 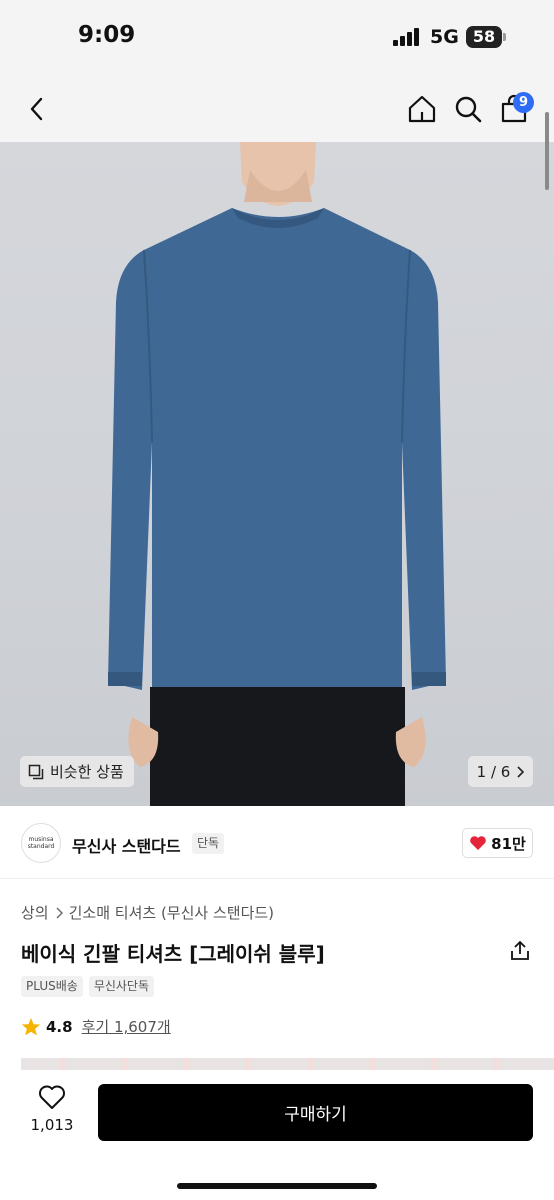 I want to click on page-indicator-label: 1 / 6, so click(x=493, y=771).